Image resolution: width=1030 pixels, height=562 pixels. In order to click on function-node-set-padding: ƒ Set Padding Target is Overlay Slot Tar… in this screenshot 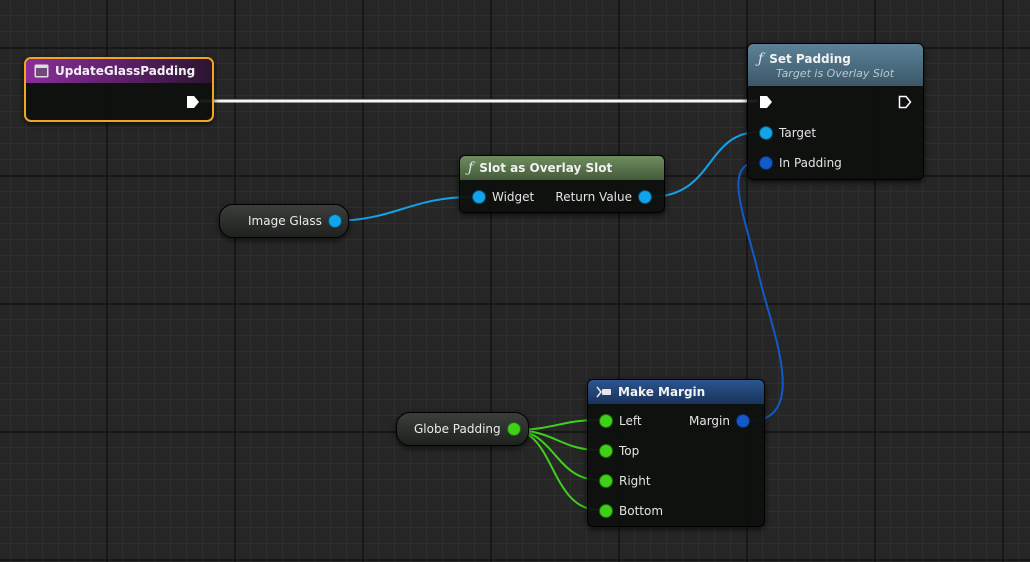, I will do `click(835, 111)`.